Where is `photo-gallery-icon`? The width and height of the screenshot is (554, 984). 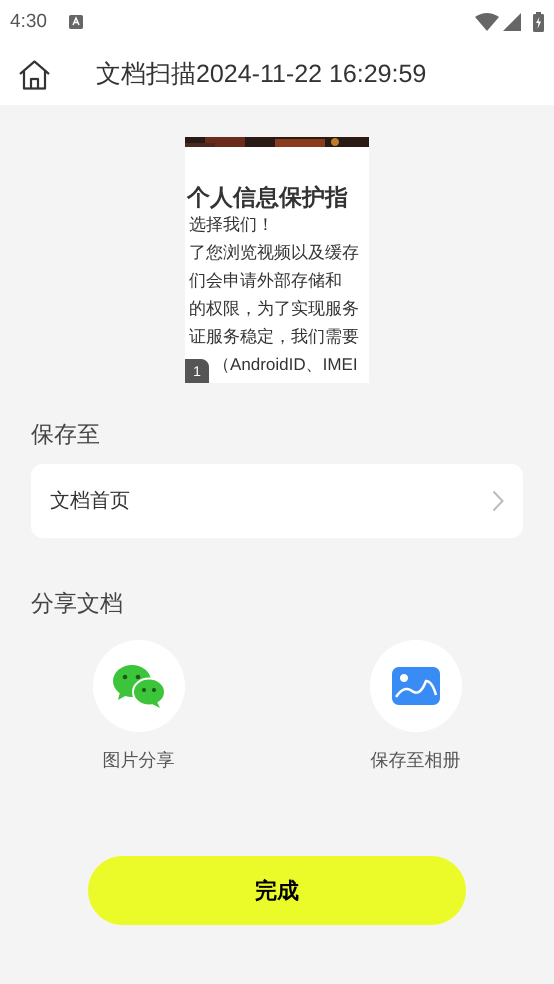 photo-gallery-icon is located at coordinates (416, 686).